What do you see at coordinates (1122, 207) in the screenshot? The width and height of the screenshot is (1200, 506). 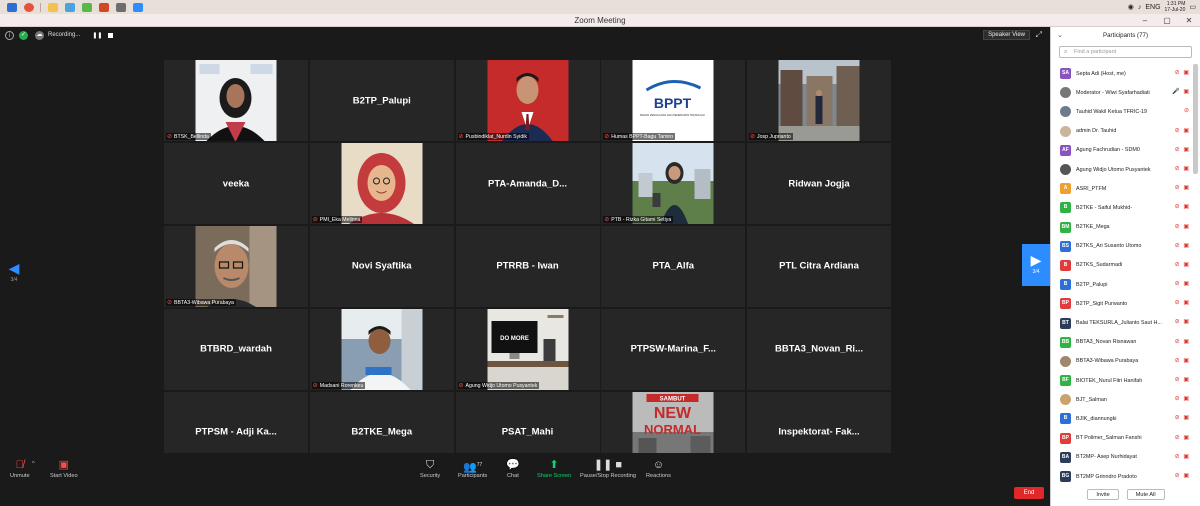 I see `participant-row: B B2TKE - Saiful Mukhid- ⊘ ▣` at bounding box center [1122, 207].